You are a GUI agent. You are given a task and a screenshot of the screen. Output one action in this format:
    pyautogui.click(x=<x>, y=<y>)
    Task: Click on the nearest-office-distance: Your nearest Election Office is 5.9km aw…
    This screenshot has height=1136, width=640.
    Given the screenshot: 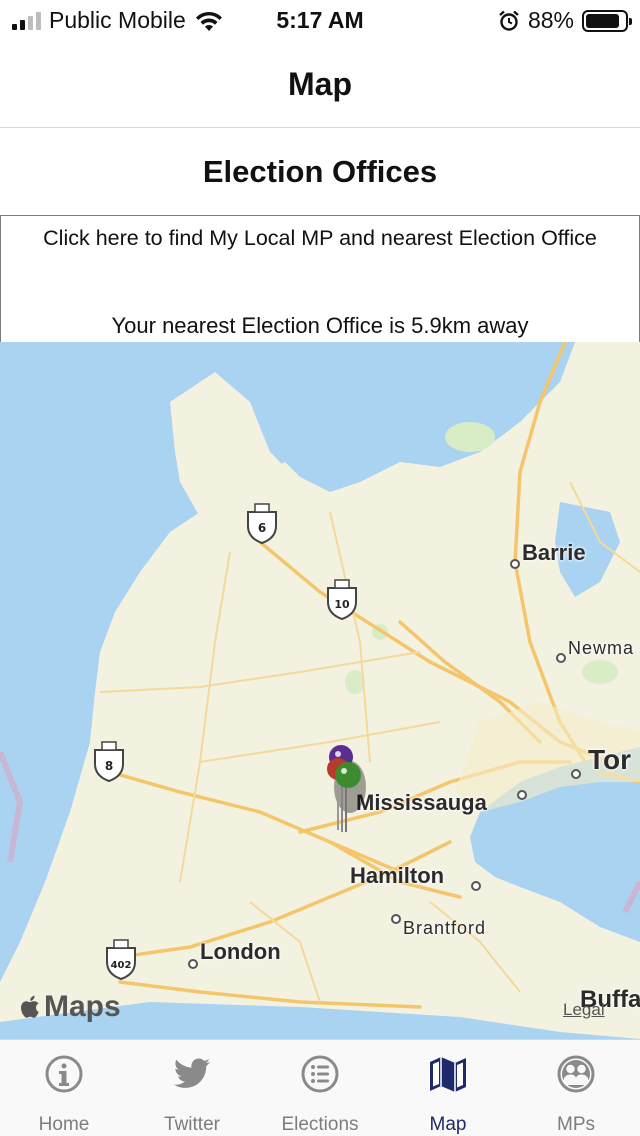 What is the action you would take?
    pyautogui.click(x=320, y=325)
    